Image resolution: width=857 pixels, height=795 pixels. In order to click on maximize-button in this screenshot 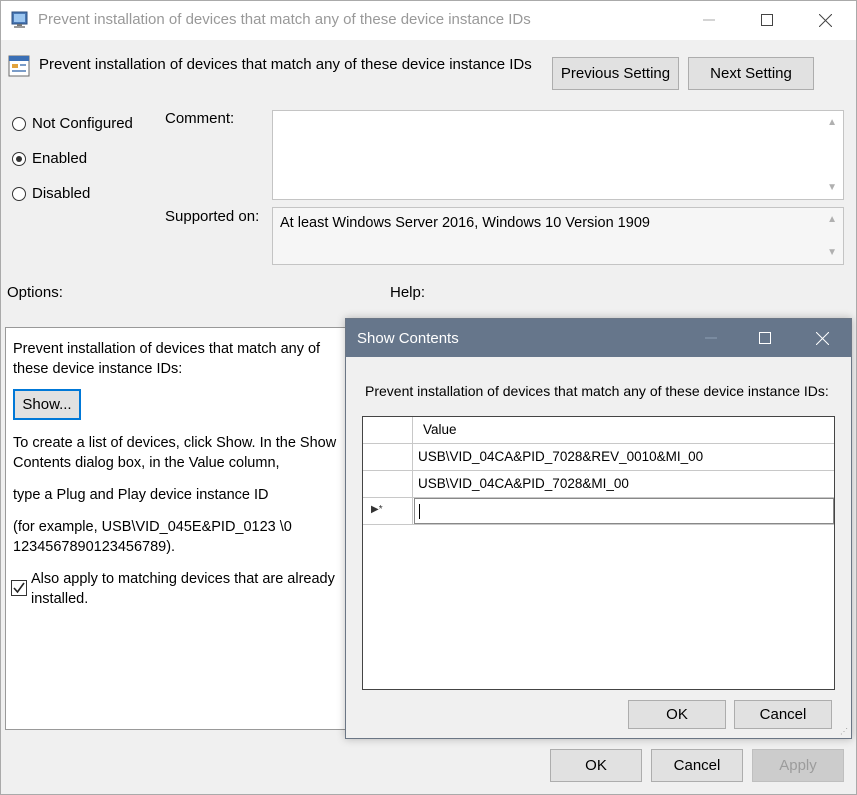, I will do `click(767, 20)`.